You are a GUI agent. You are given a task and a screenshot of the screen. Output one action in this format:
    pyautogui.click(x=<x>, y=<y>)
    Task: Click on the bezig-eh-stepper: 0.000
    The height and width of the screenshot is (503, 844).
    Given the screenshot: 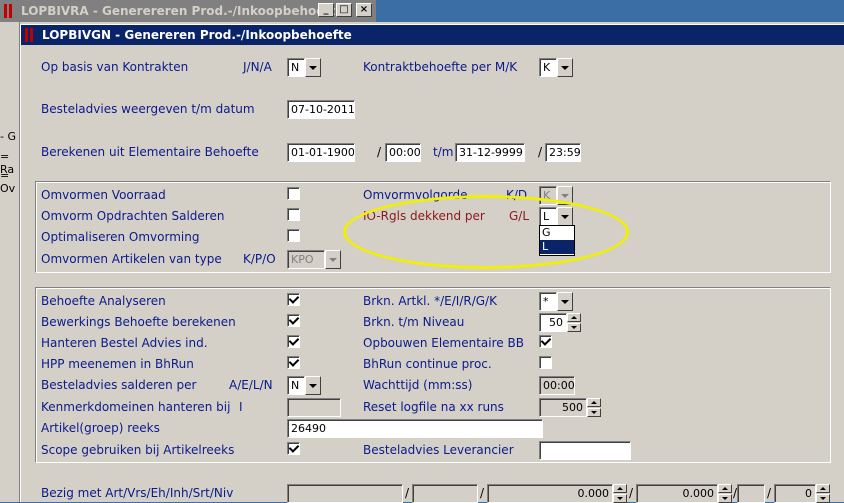 What is the action you would take?
    pyautogui.click(x=557, y=493)
    